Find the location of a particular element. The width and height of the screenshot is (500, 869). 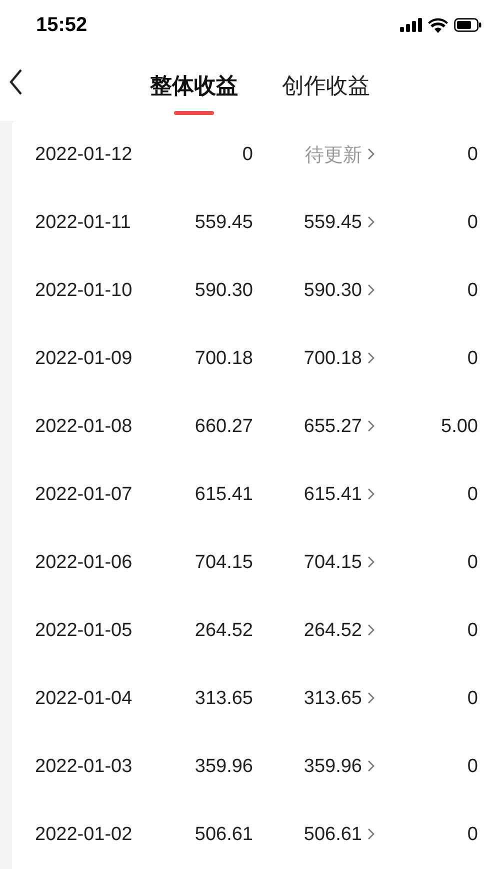

date-cell-text: 2022-01-06 is located at coordinates (84, 563).